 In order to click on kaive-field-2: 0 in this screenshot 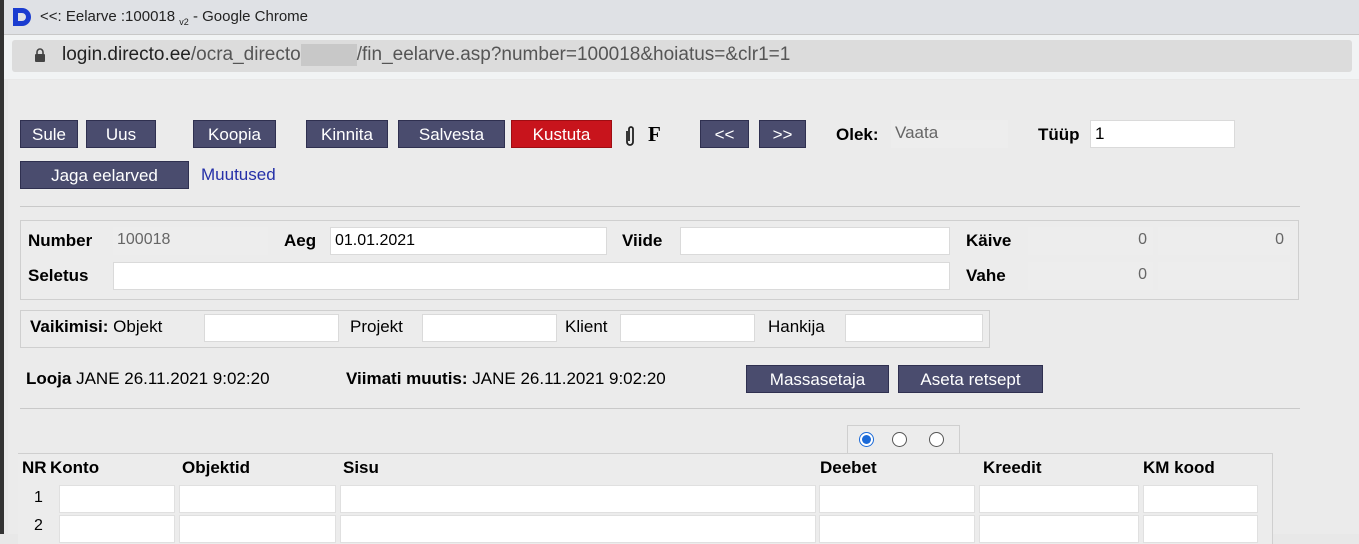, I will do `click(1224, 241)`.